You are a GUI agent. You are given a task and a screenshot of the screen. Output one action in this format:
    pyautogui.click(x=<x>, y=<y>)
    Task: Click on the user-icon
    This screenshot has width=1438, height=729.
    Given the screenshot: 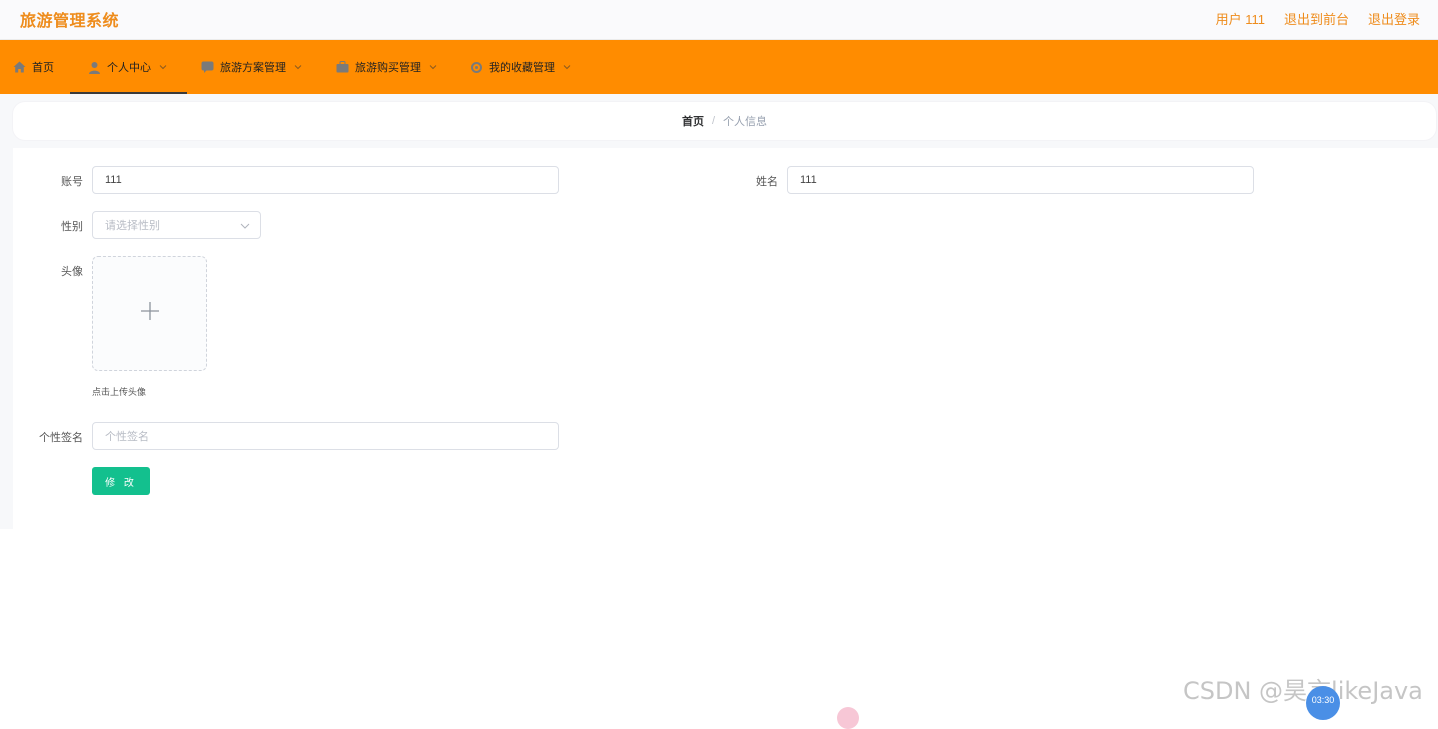 What is the action you would take?
    pyautogui.click(x=94, y=67)
    